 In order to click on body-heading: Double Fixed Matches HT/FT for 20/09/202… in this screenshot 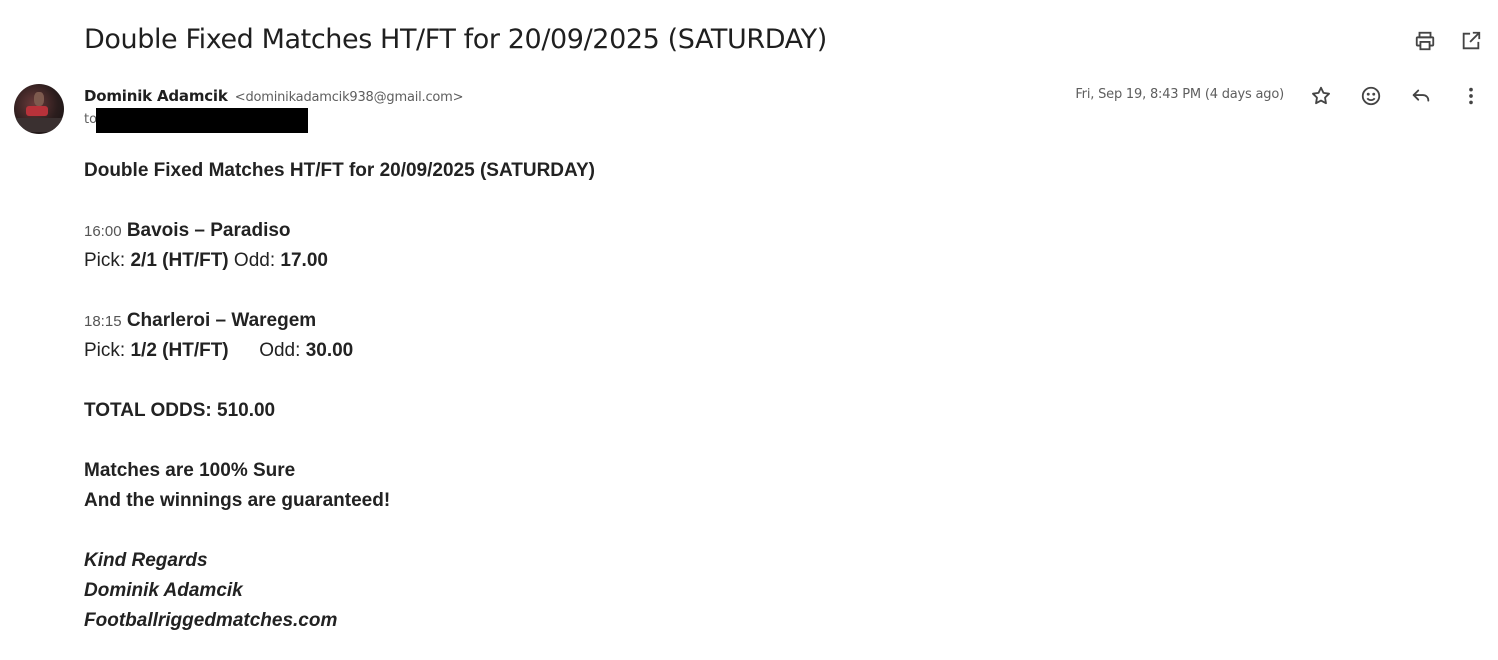, I will do `click(340, 170)`.